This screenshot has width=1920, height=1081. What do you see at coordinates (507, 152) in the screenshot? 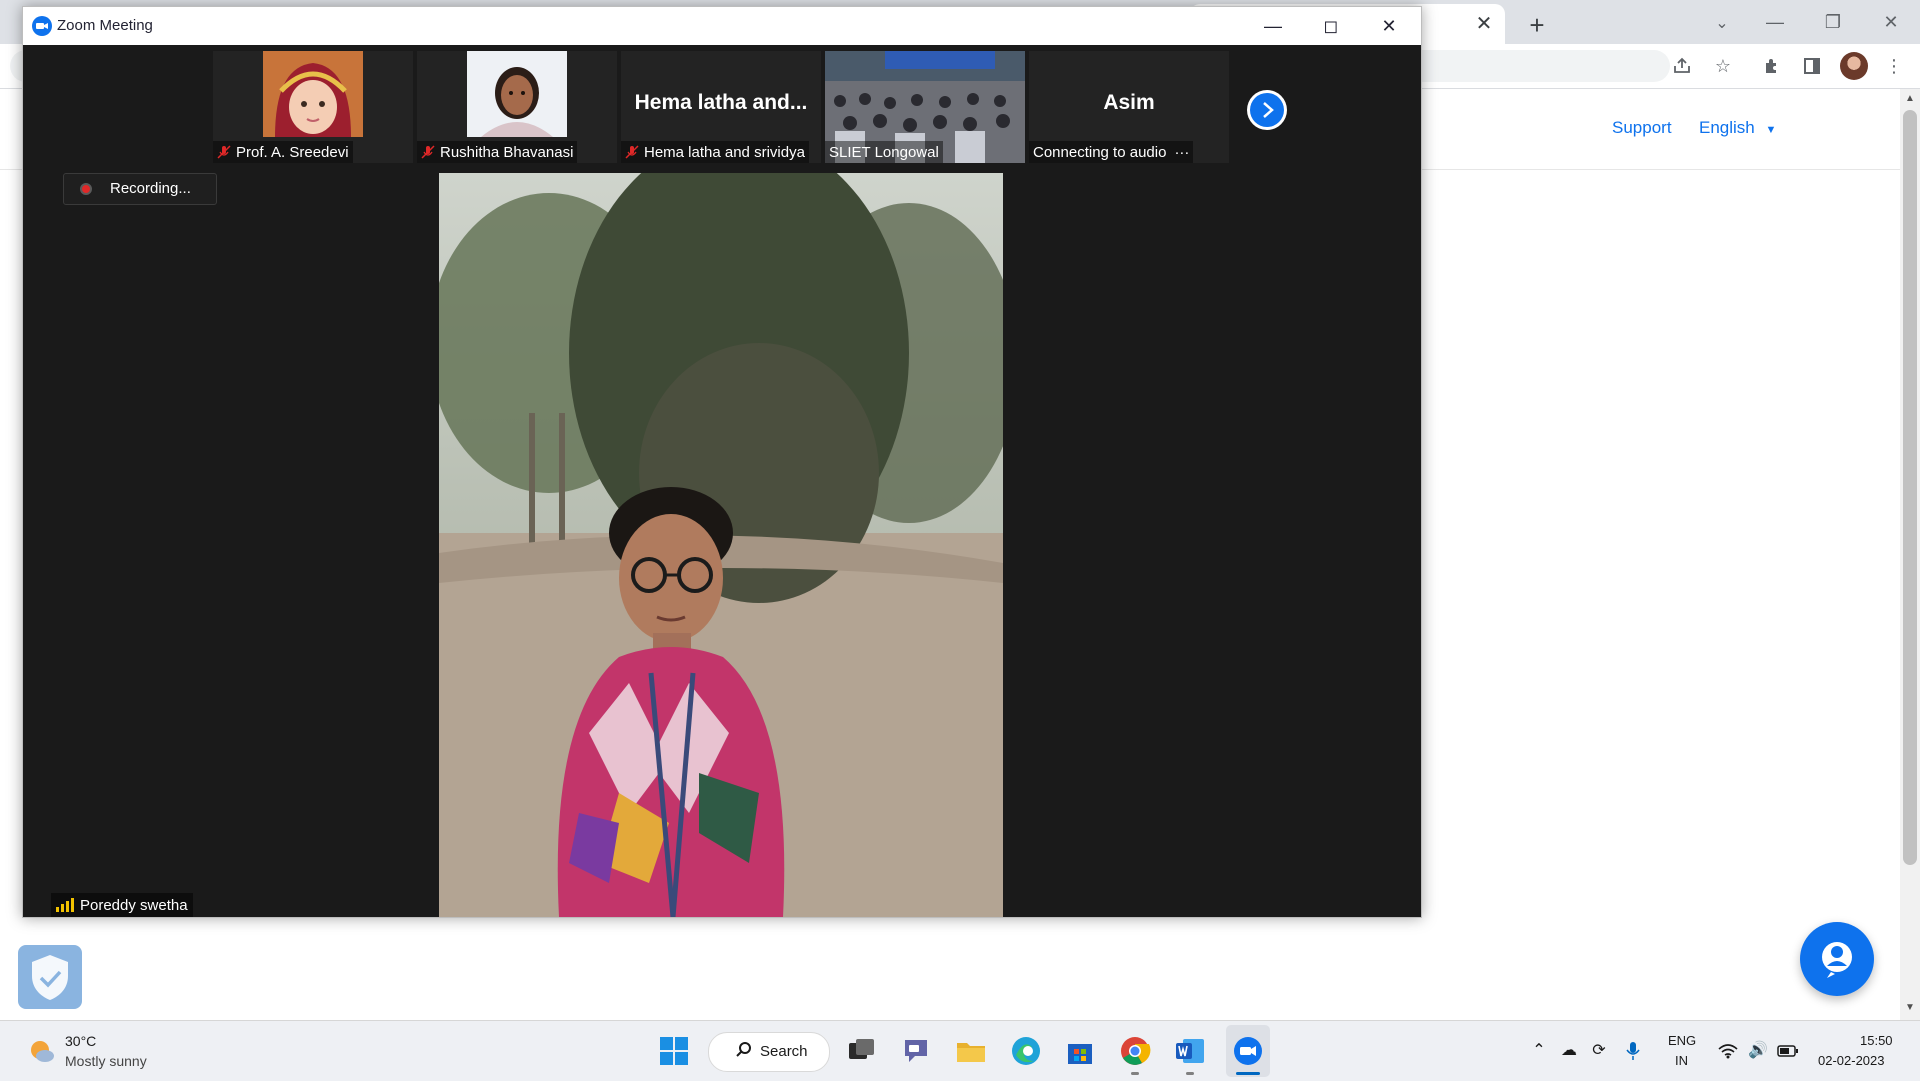
I see `participant-name: Rushitha Bhavanasi` at bounding box center [507, 152].